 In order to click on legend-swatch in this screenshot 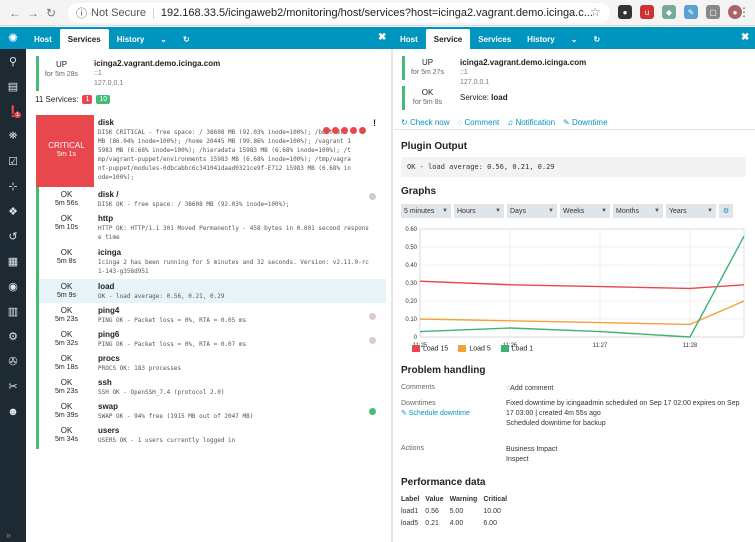, I will do `click(462, 348)`.